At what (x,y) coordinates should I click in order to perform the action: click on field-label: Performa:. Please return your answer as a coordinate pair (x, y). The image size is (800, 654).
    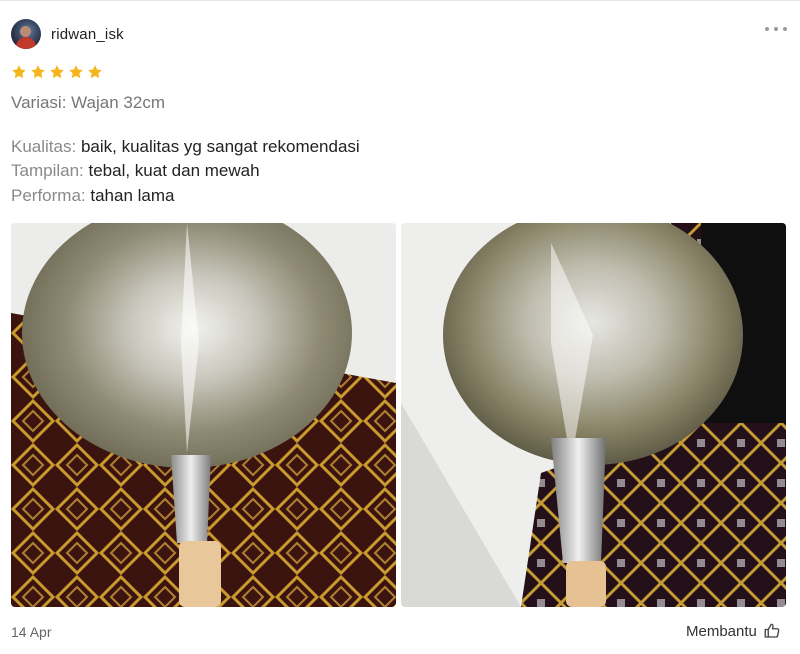
    Looking at the image, I should click on (48, 195).